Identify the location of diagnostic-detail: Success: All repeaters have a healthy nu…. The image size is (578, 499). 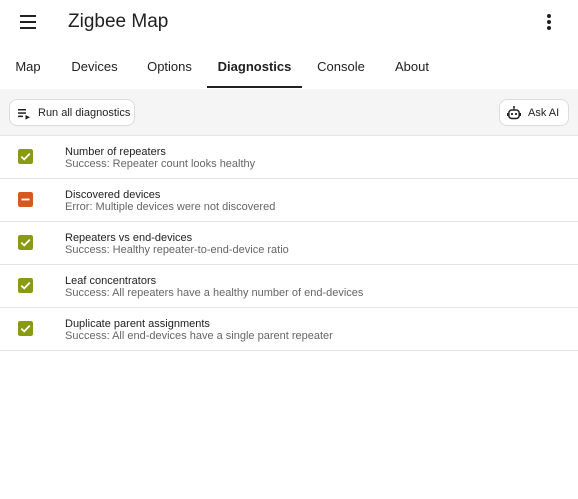
(214, 293).